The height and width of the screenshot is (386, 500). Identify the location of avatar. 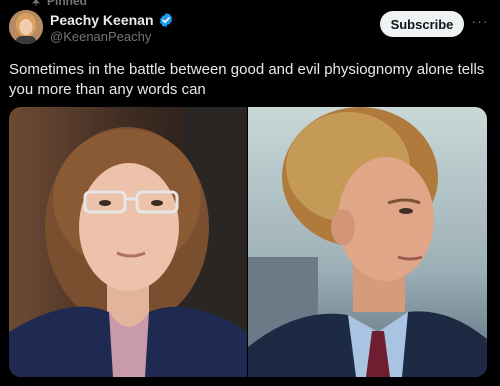
(26, 27).